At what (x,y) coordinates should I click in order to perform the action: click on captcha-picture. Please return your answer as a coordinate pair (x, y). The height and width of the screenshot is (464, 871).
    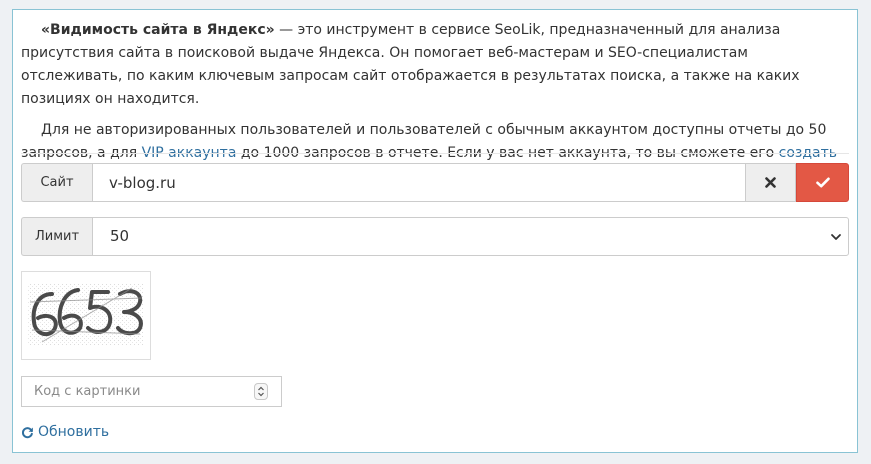
    Looking at the image, I should click on (86, 315).